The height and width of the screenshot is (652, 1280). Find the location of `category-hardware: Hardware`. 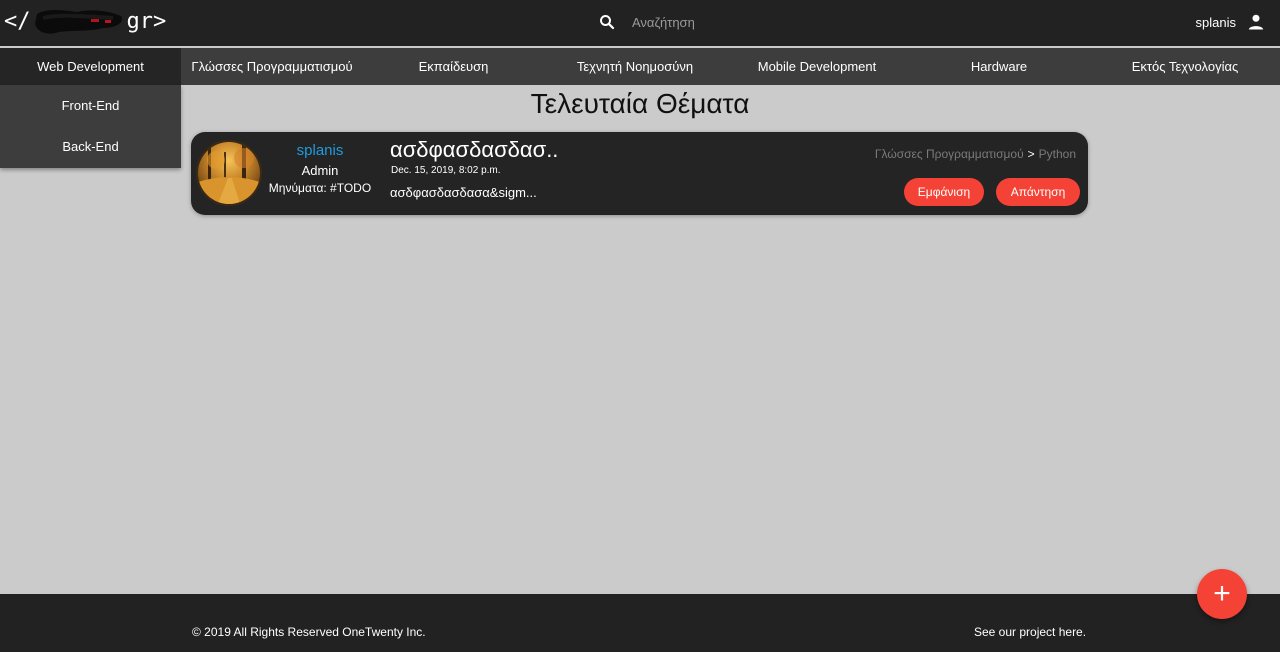

category-hardware: Hardware is located at coordinates (999, 66).